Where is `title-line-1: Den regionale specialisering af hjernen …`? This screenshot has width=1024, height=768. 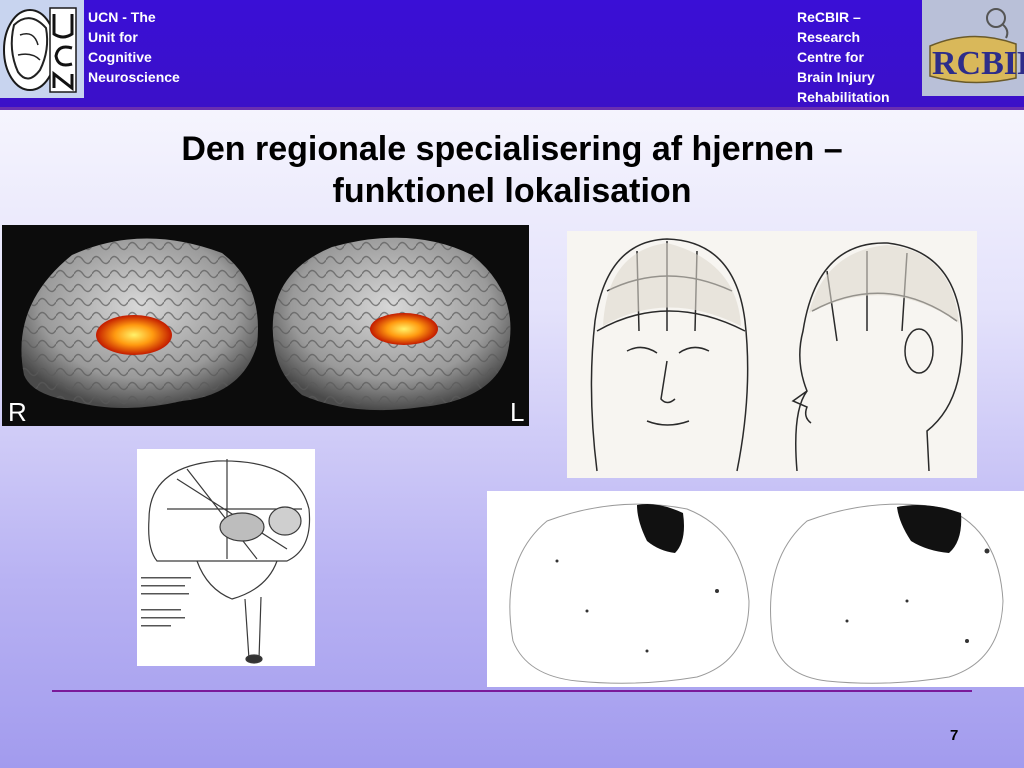
title-line-1: Den regionale specialisering af hjernen … is located at coordinates (512, 149).